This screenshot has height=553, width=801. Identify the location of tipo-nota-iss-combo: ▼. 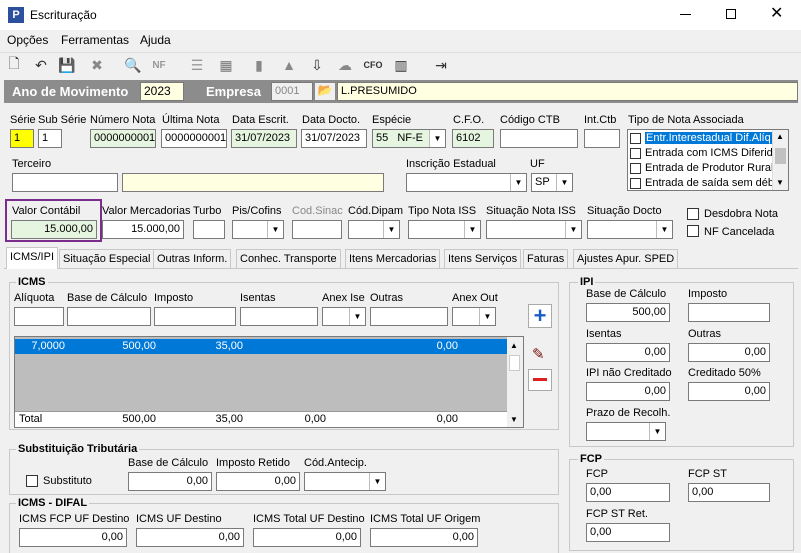
(444, 229).